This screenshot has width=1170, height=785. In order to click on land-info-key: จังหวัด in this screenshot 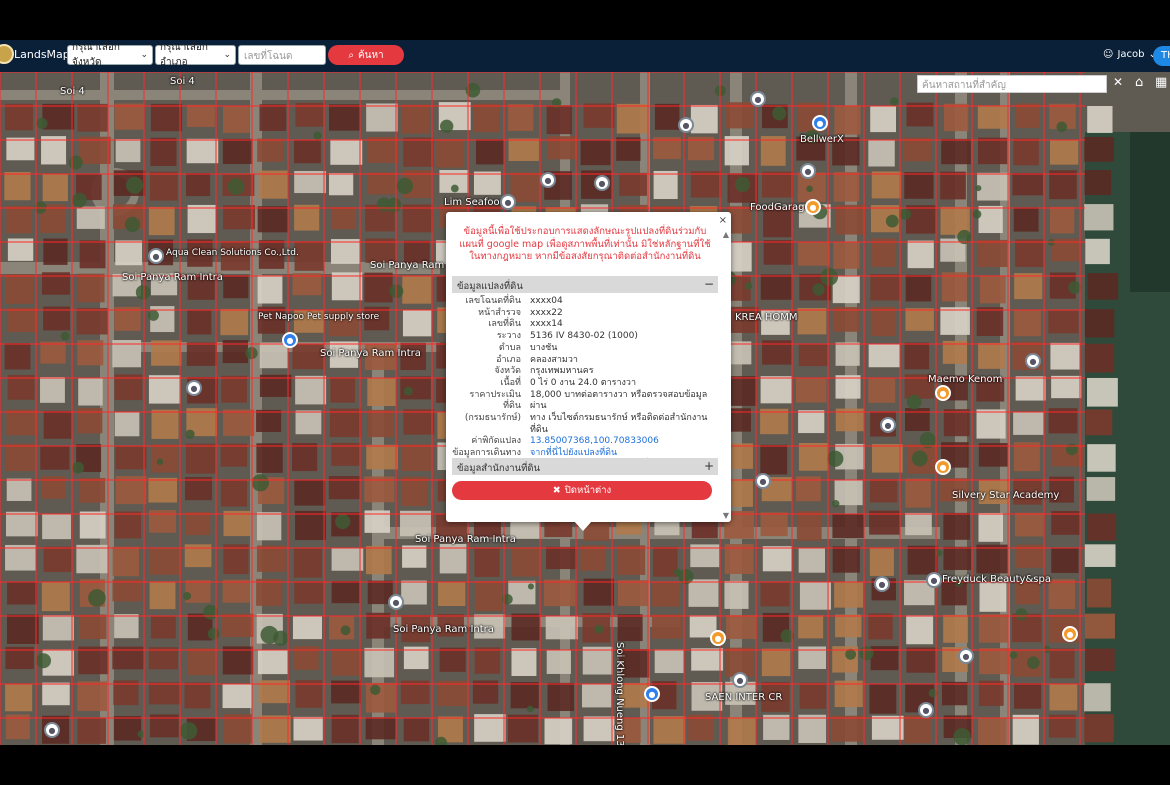, I will do `click(508, 371)`.